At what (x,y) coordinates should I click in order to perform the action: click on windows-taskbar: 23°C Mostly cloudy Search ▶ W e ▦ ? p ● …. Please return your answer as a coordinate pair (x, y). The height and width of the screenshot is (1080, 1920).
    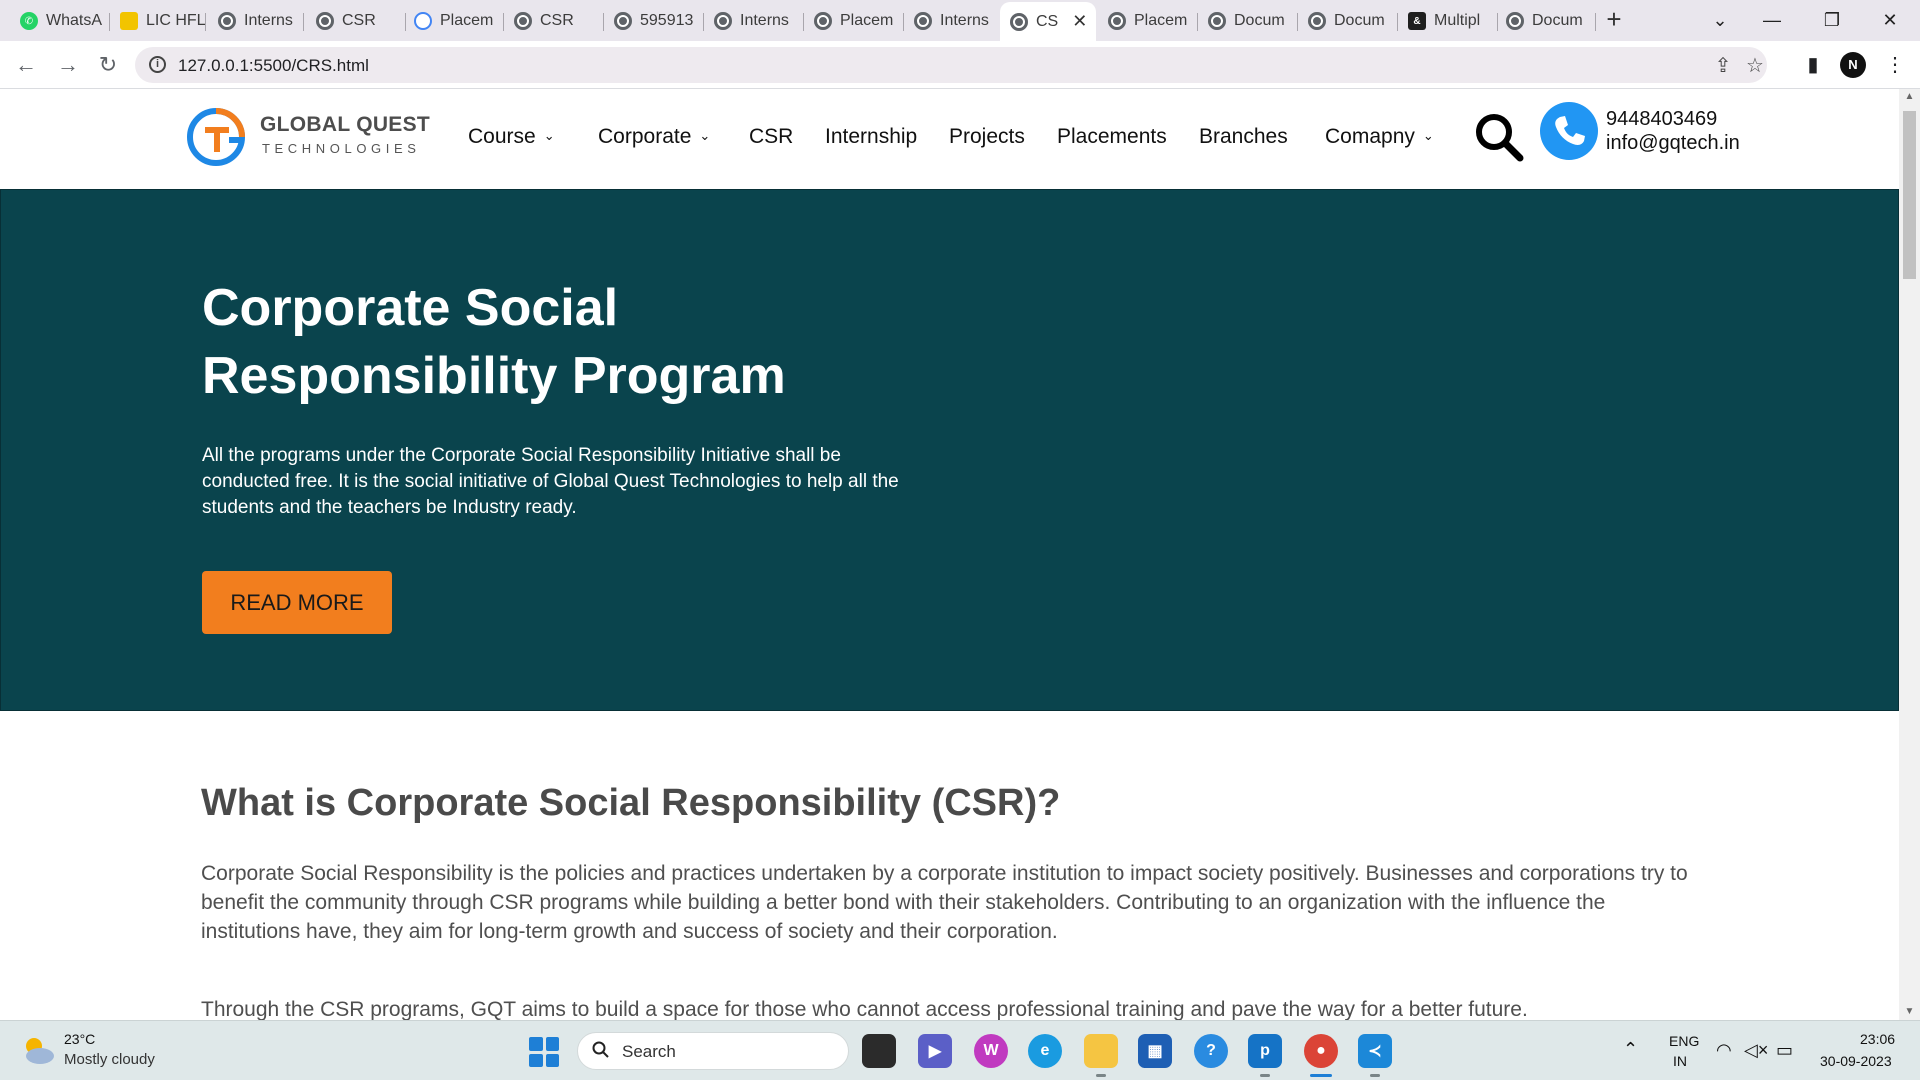
    Looking at the image, I should click on (960, 1050).